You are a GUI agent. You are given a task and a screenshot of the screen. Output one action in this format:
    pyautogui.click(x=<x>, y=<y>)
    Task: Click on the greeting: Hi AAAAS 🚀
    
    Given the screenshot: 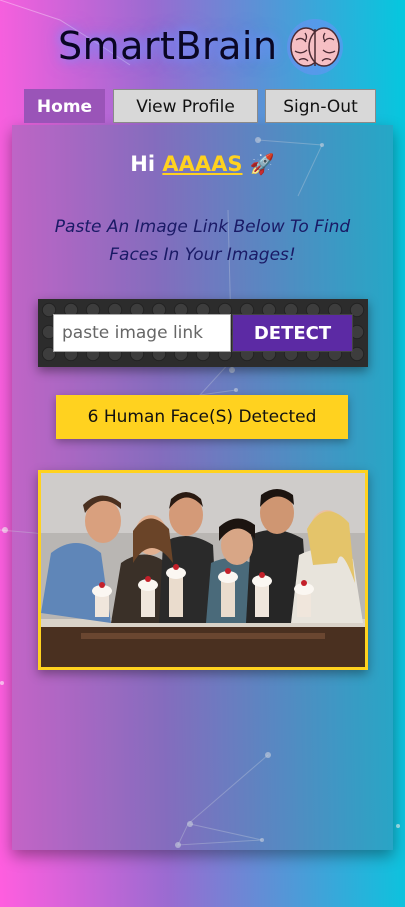 What is the action you would take?
    pyautogui.click(x=202, y=164)
    